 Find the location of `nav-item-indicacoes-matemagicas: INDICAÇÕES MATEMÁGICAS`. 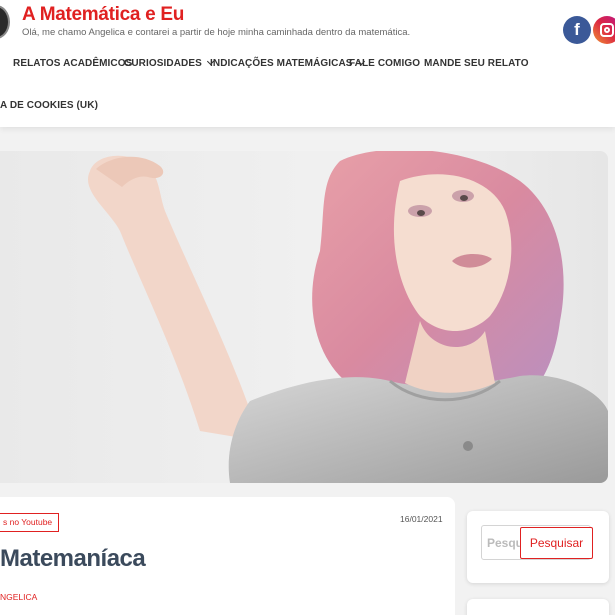

nav-item-indicacoes-matemagicas: INDICAÇÕES MATEMÁGICAS is located at coordinates (287, 63).